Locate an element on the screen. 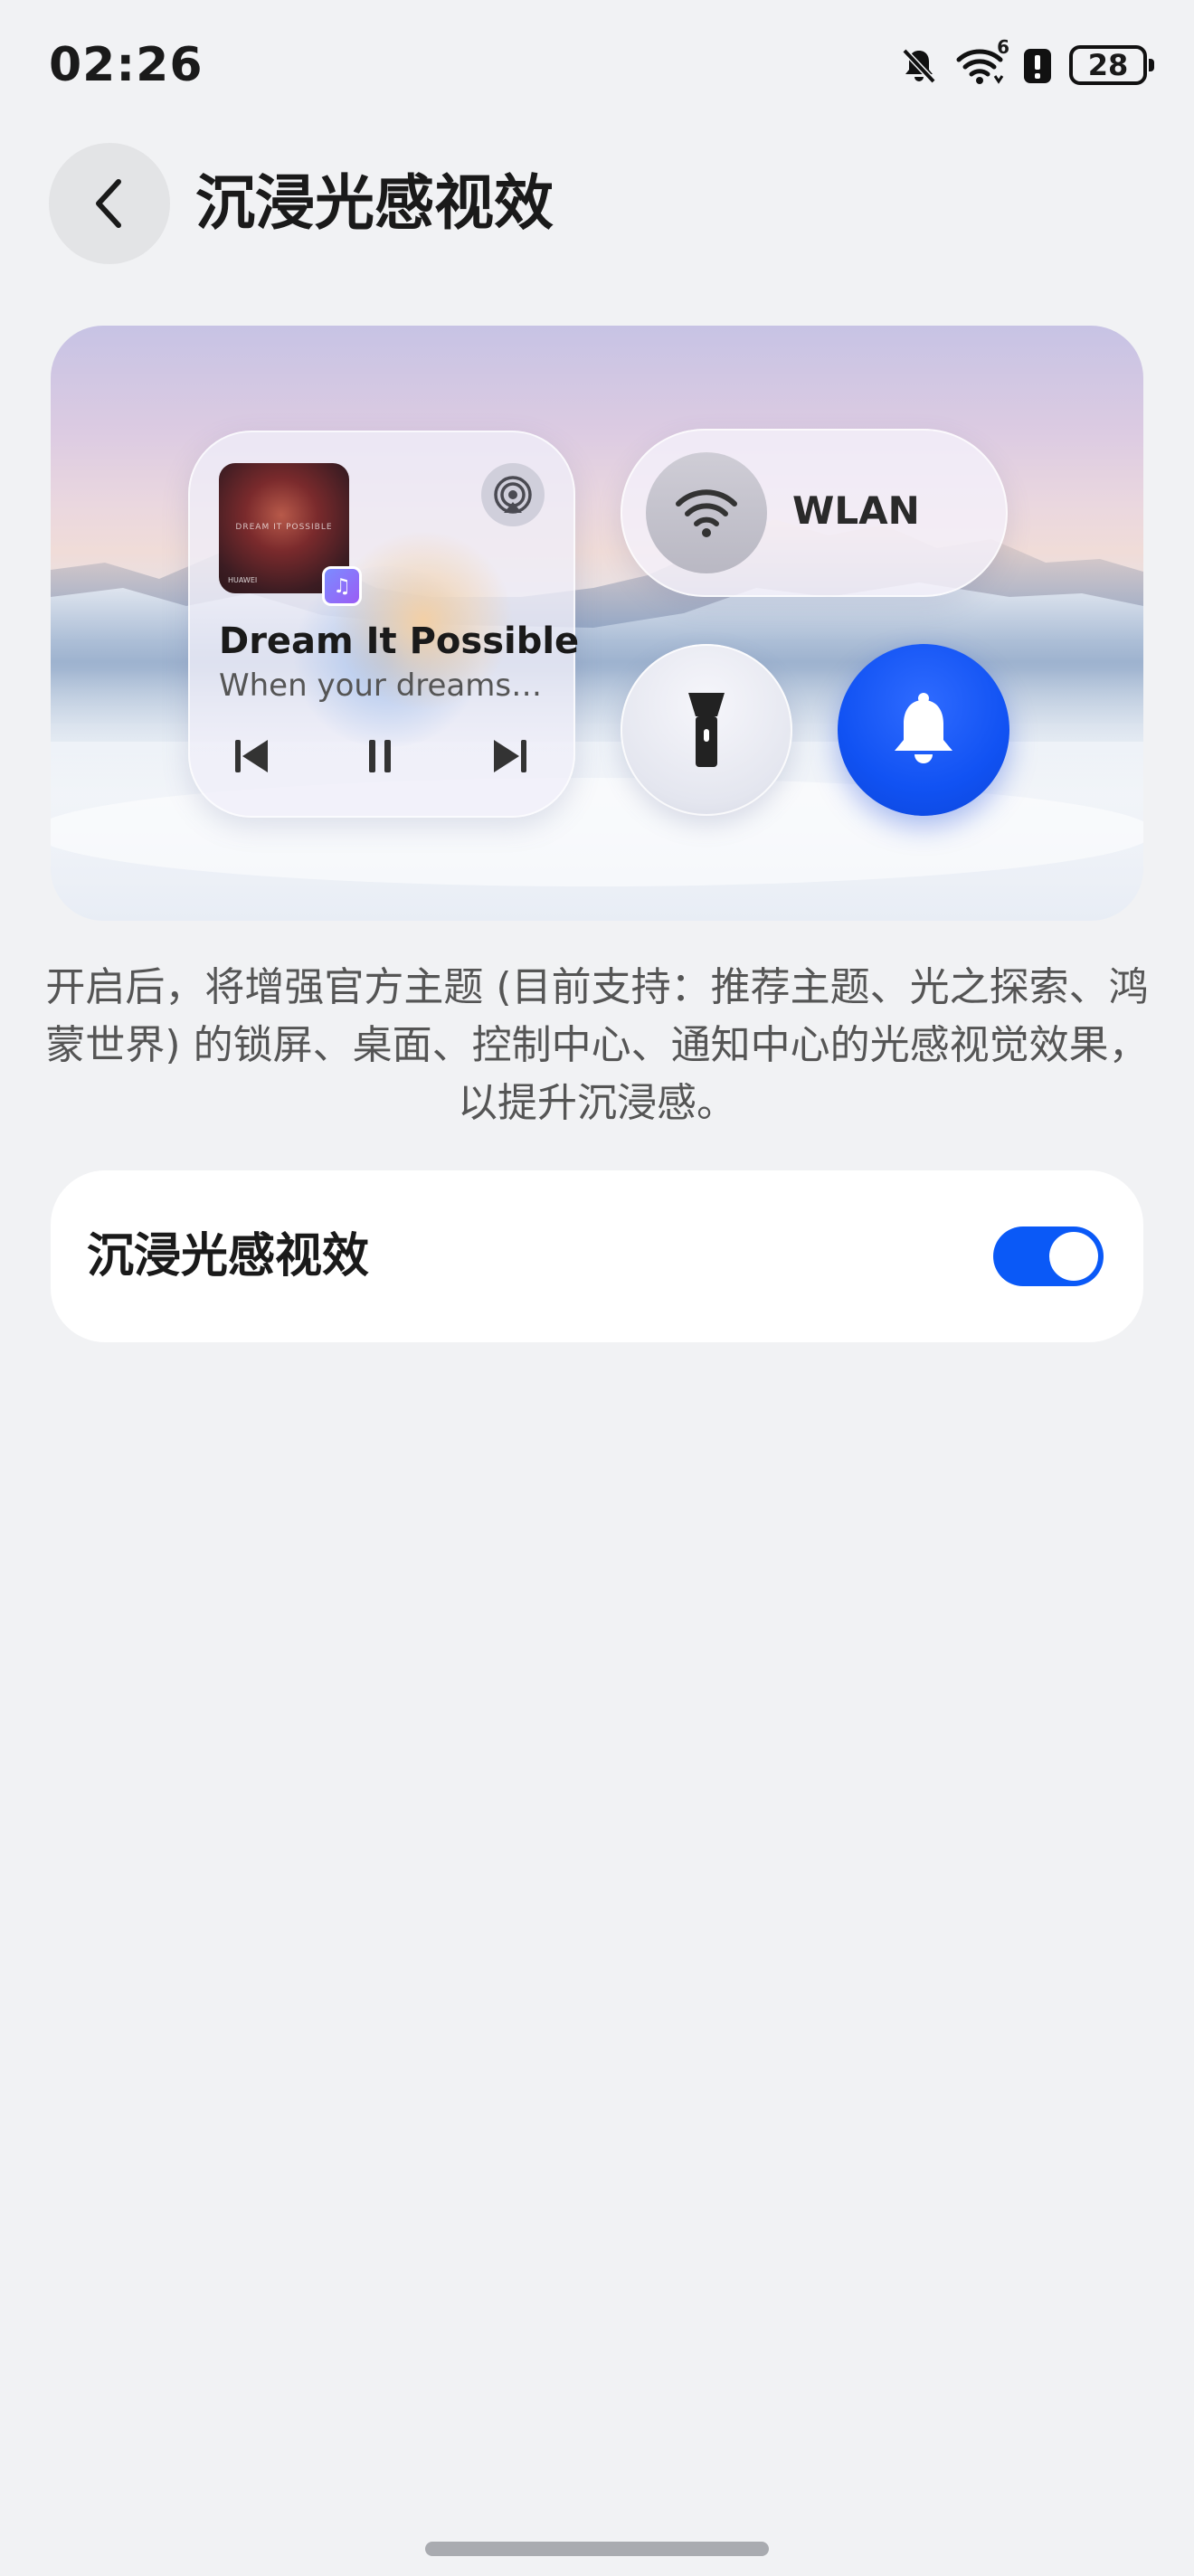 The height and width of the screenshot is (2576, 1194). next-icon is located at coordinates (510, 756).